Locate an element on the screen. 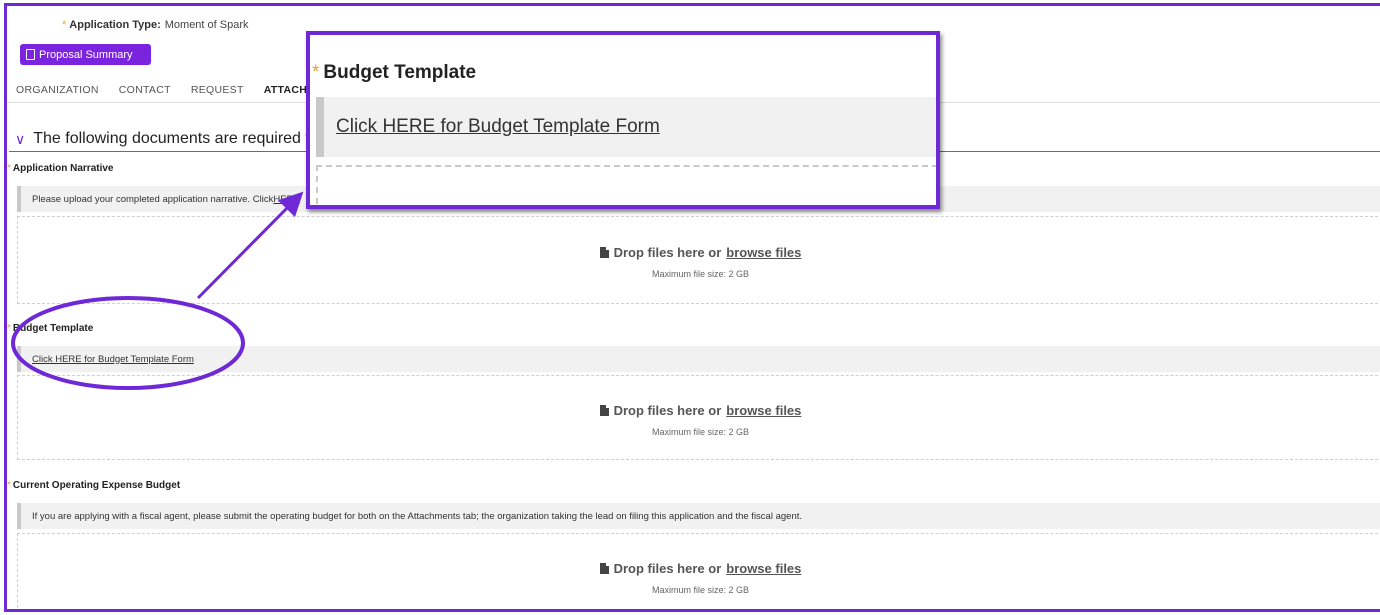 The width and height of the screenshot is (1380, 615). budget-template-info: Click HERE for Budget Template Form is located at coordinates (698, 359).